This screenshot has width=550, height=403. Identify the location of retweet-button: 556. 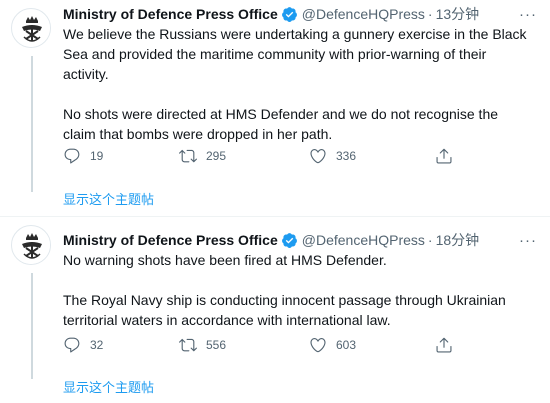
(202, 345).